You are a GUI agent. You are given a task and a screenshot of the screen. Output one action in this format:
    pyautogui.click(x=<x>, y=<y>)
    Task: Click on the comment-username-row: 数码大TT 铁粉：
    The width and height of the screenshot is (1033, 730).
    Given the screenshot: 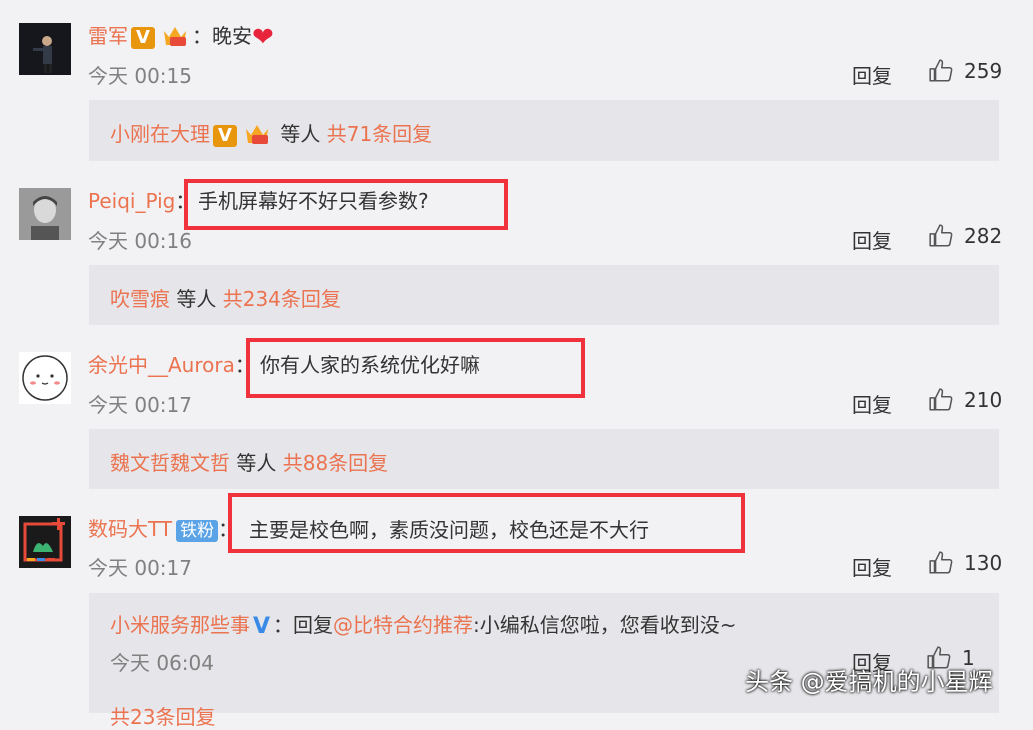 What is the action you would take?
    pyautogui.click(x=163, y=527)
    